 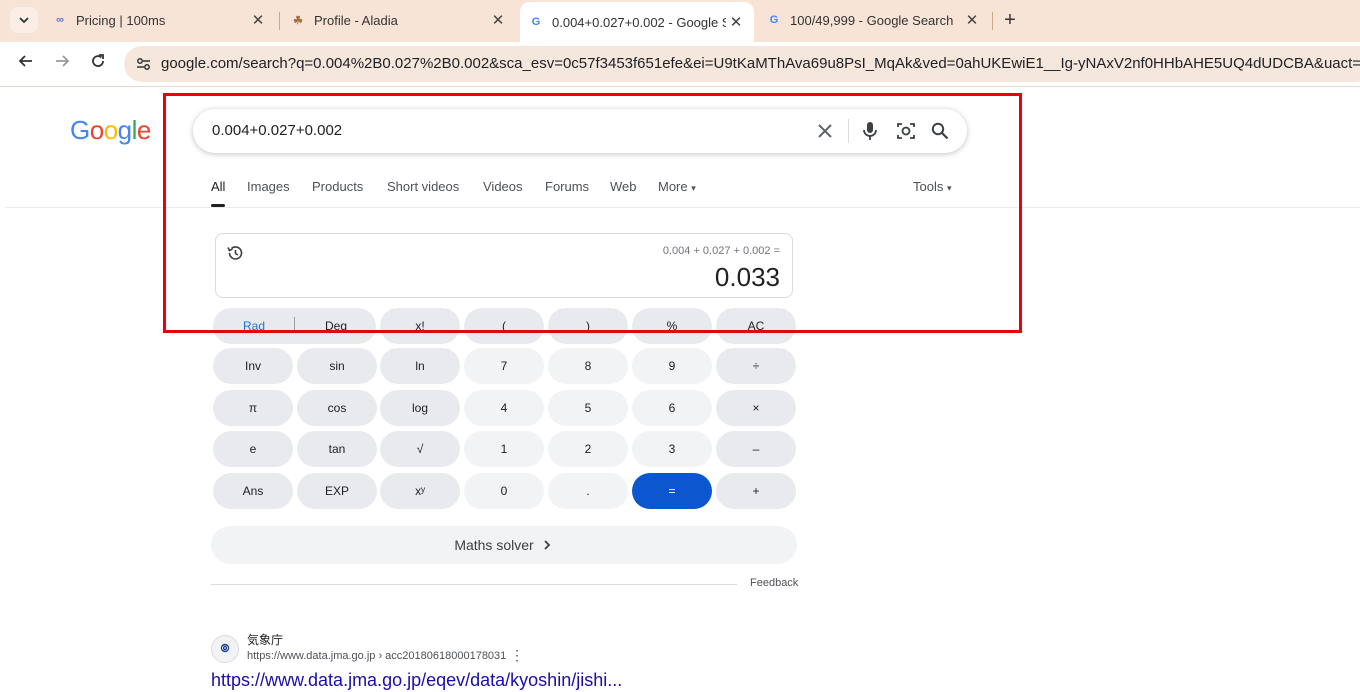 What do you see at coordinates (756, 449) in the screenshot?
I see `minus-key: –` at bounding box center [756, 449].